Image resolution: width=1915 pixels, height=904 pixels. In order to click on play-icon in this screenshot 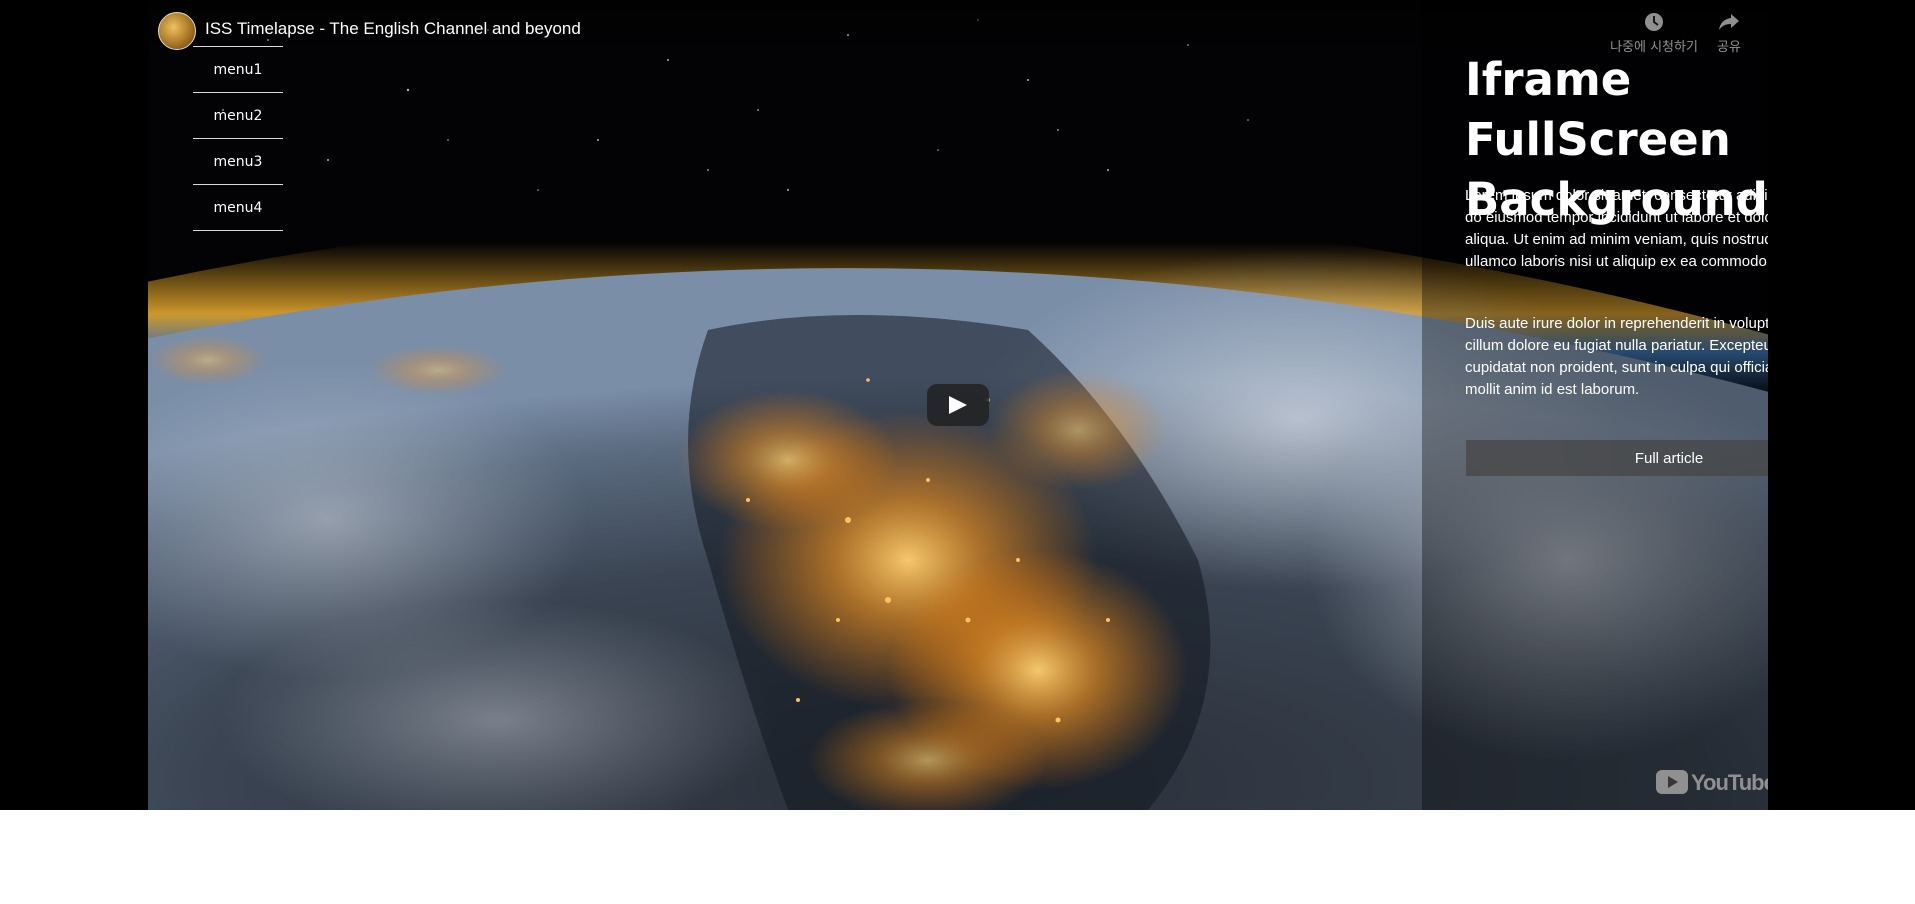, I will do `click(958, 405)`.